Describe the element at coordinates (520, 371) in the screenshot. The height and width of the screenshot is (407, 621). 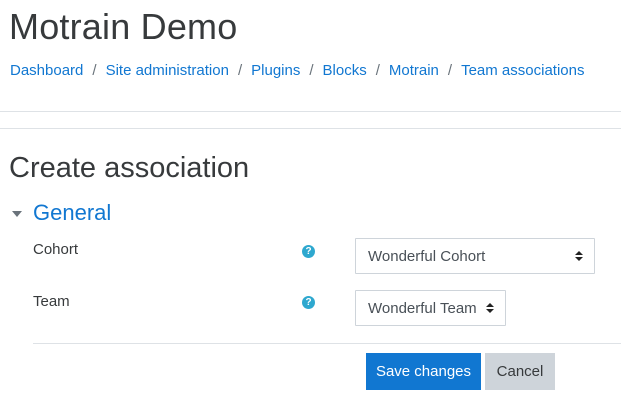
I see `cancel-button: Cancel` at that location.